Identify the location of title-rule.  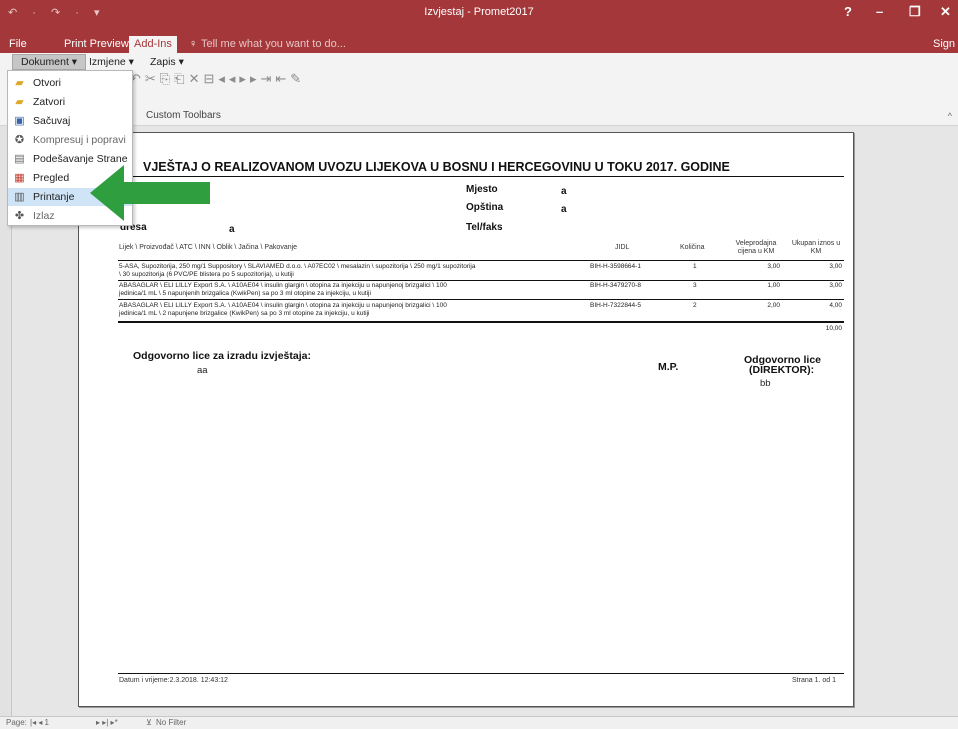
(481, 176).